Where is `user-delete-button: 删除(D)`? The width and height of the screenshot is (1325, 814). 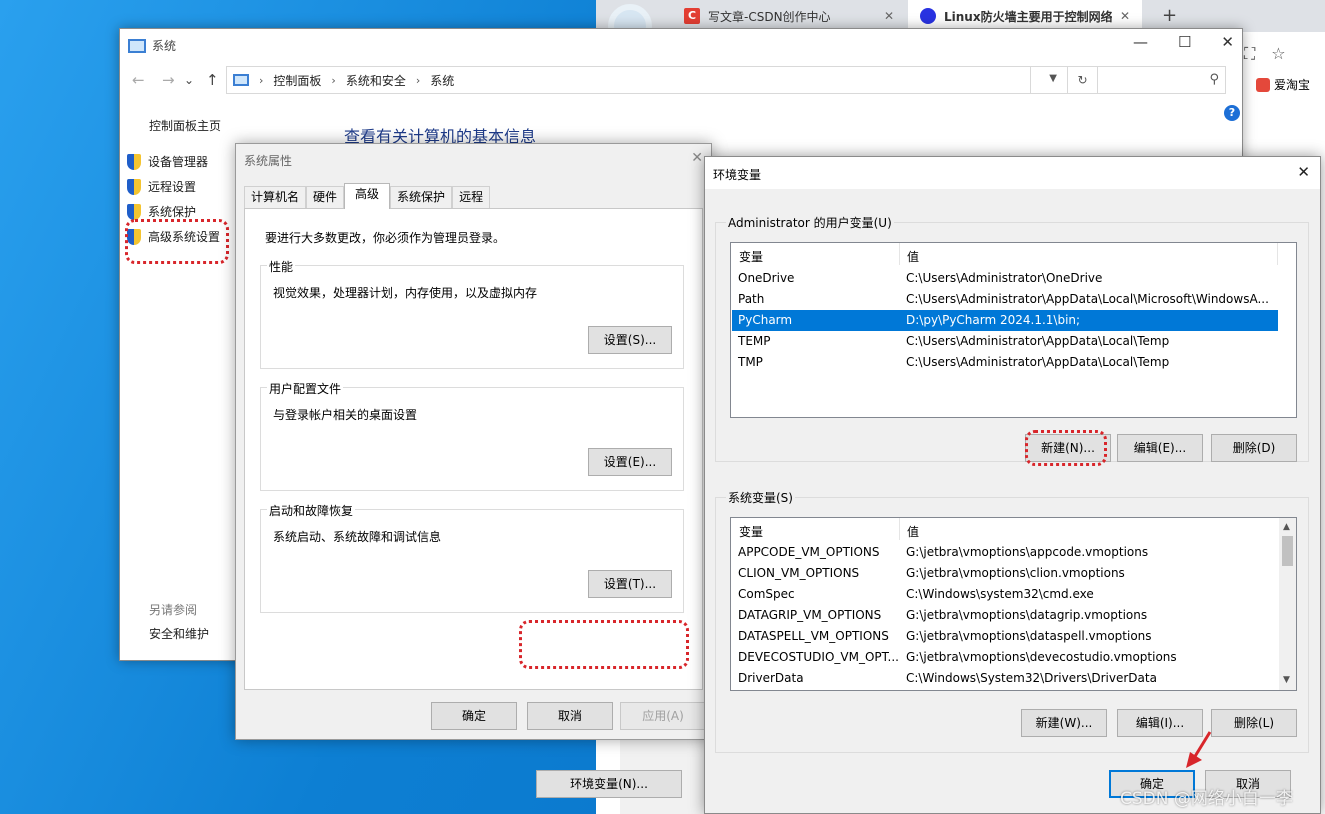 user-delete-button: 删除(D) is located at coordinates (1254, 448).